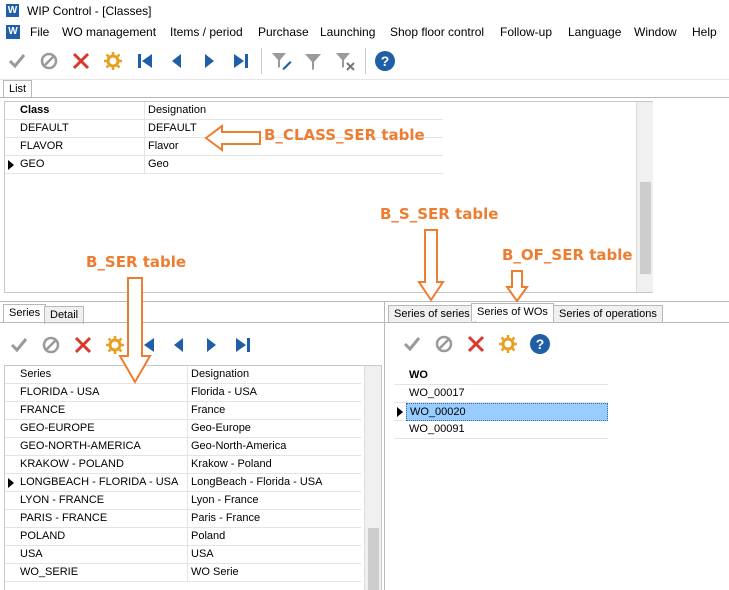 This screenshot has width=729, height=590. What do you see at coordinates (102, 573) in the screenshot?
I see `series-cell: WO_SERIE` at bounding box center [102, 573].